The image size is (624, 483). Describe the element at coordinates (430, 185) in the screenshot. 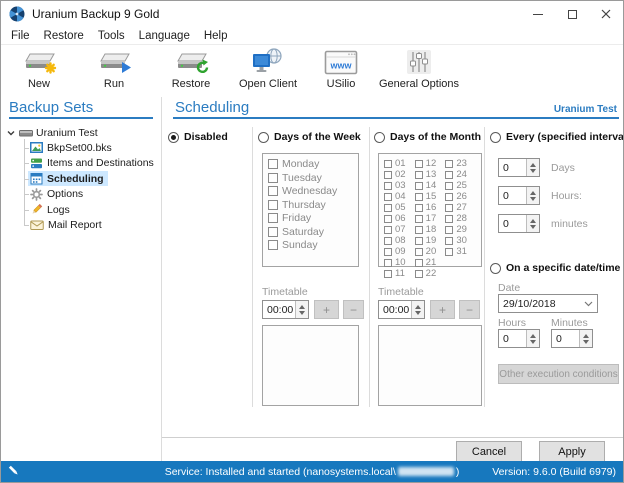

I see `month-day-checkbox-row: 14` at that location.